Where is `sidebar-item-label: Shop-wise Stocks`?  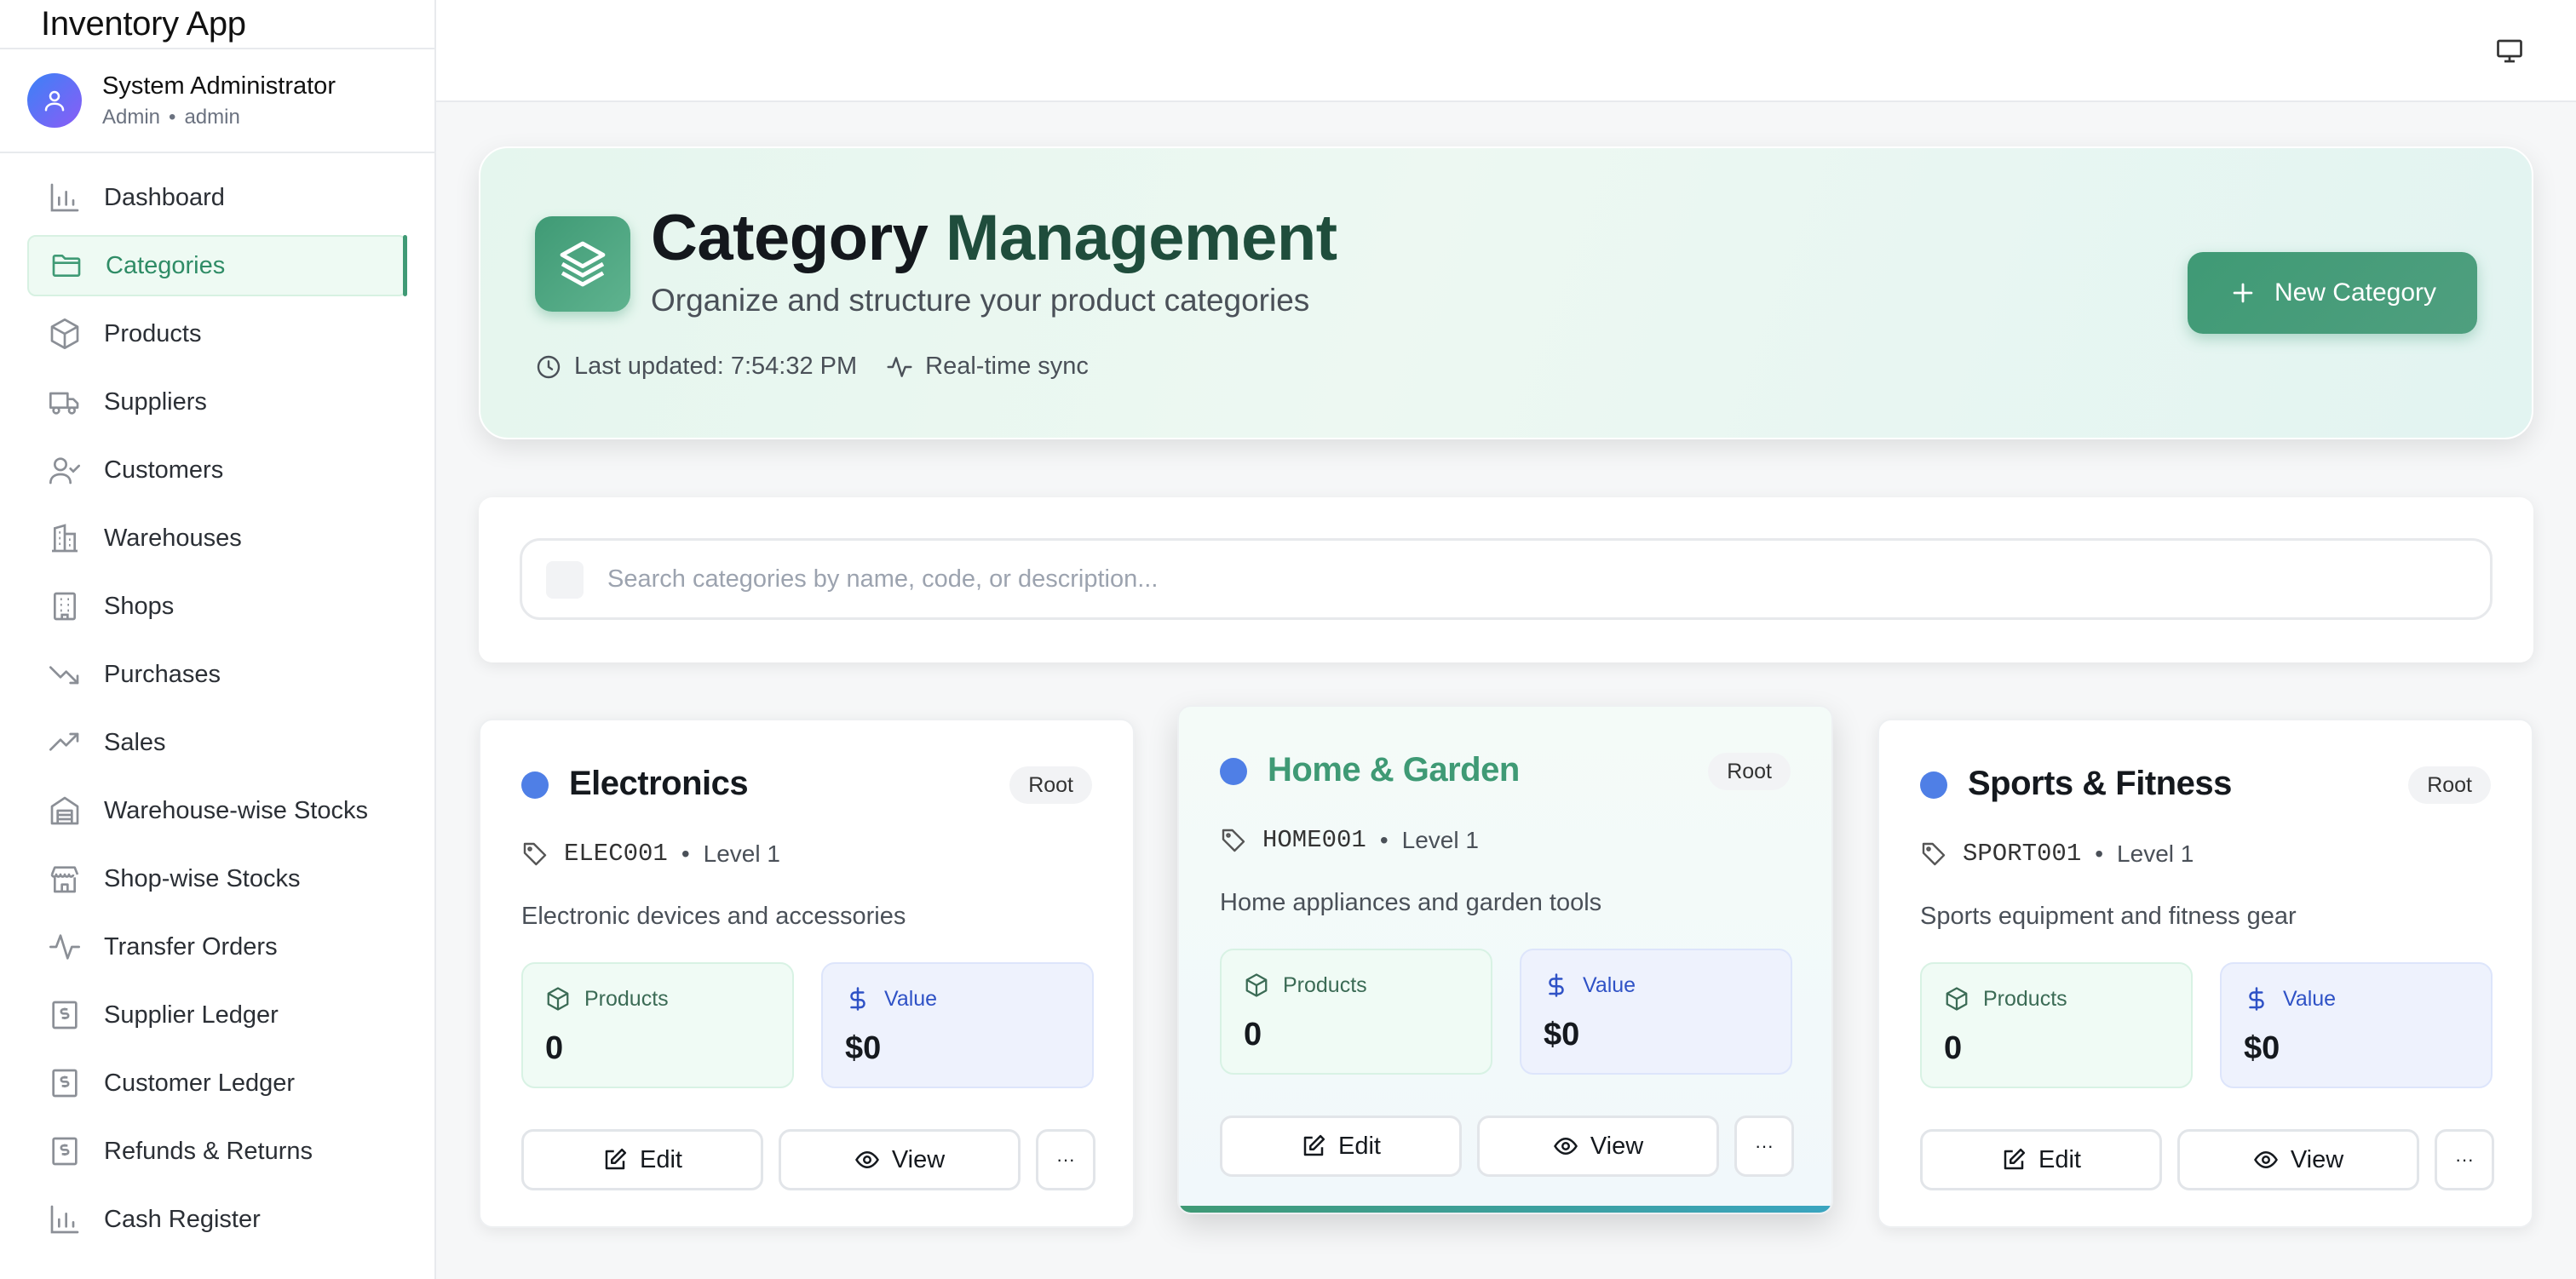
sidebar-item-label: Shop-wise Stocks is located at coordinates (203, 878).